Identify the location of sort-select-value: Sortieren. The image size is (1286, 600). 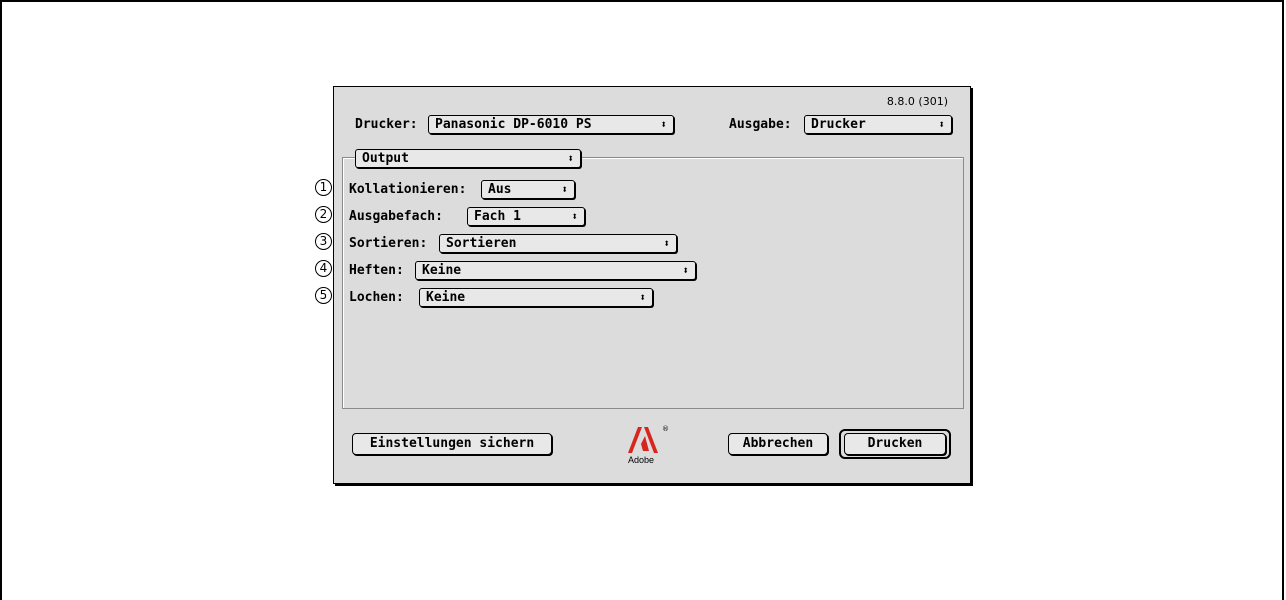
(481, 243).